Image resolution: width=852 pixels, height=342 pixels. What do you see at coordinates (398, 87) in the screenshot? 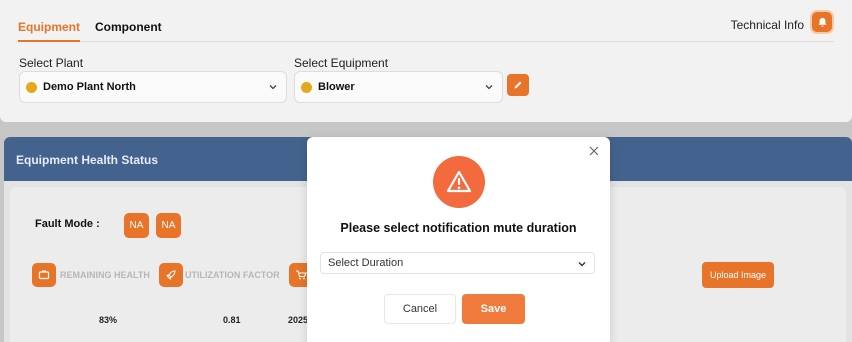
I see `equipment-select: Blower` at bounding box center [398, 87].